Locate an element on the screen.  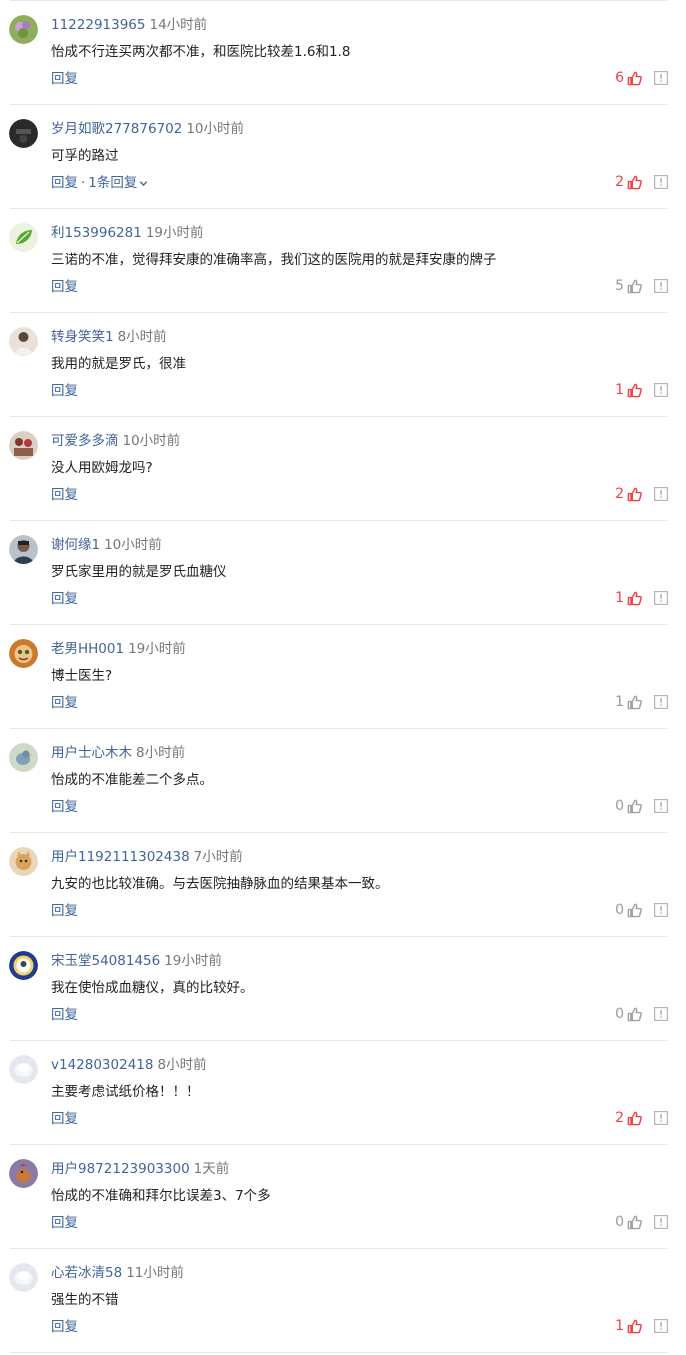
comment-meta: 宋玉堂54081456 19小时前 is located at coordinates (136, 961).